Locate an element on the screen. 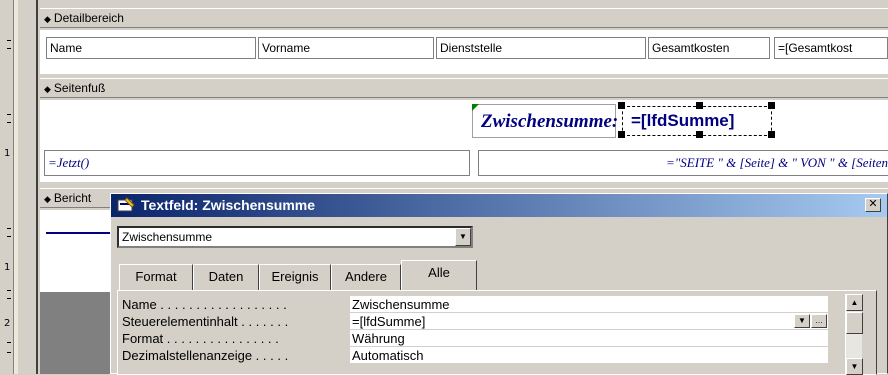 The image size is (888, 375). ruler-number: 2 is located at coordinates (7, 323).